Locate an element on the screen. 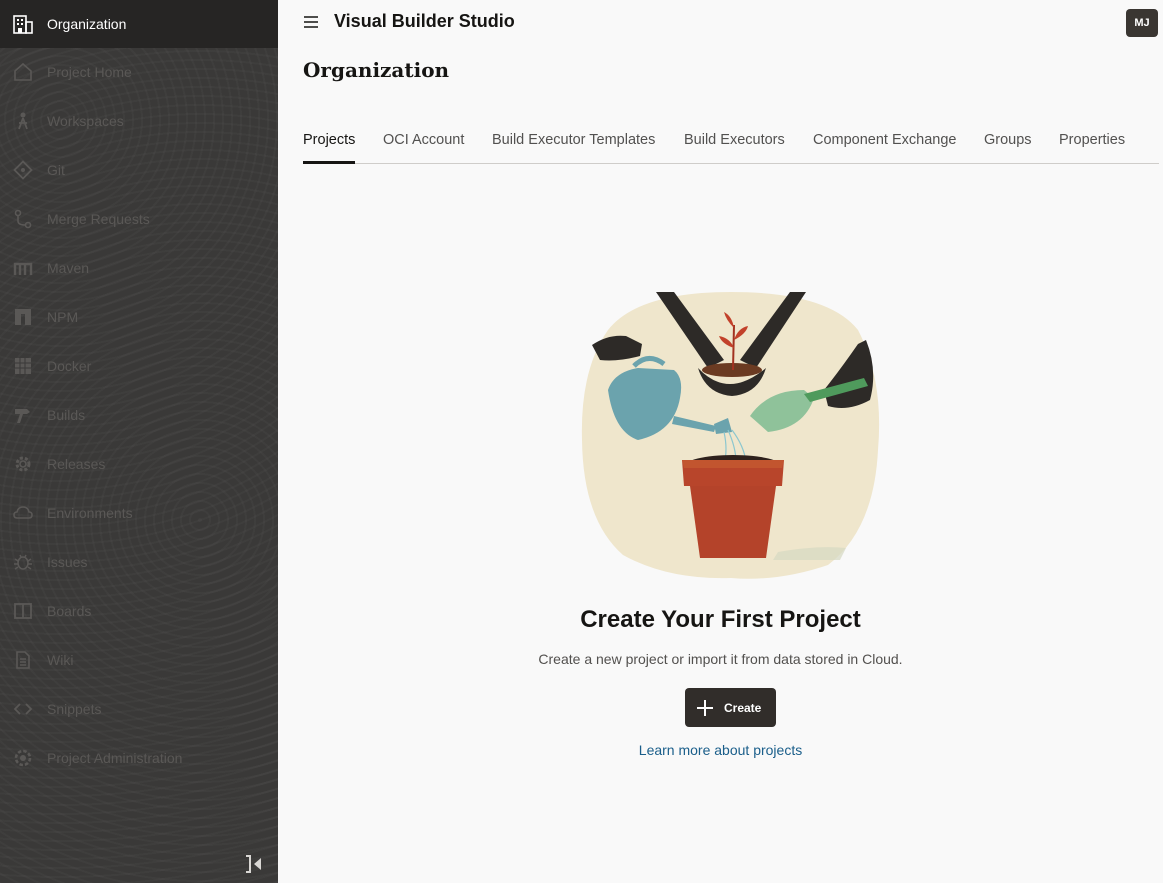 This screenshot has height=883, width=1163. app-title: Visual Builder Studio is located at coordinates (424, 21).